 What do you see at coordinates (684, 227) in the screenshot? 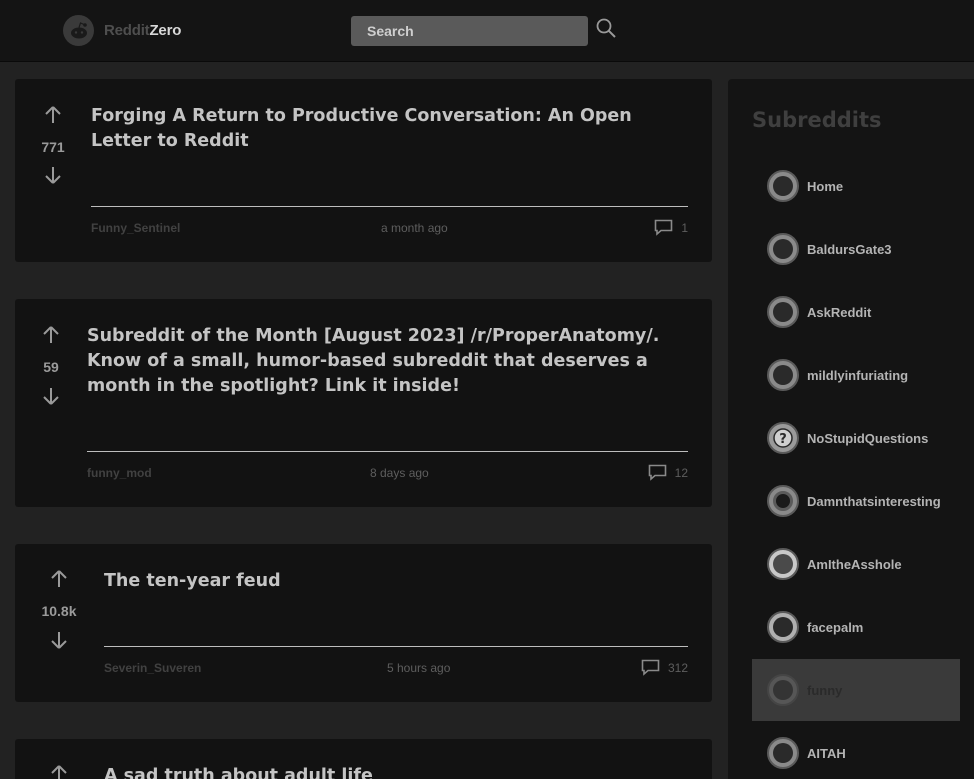
I see `comment-count: 1` at bounding box center [684, 227].